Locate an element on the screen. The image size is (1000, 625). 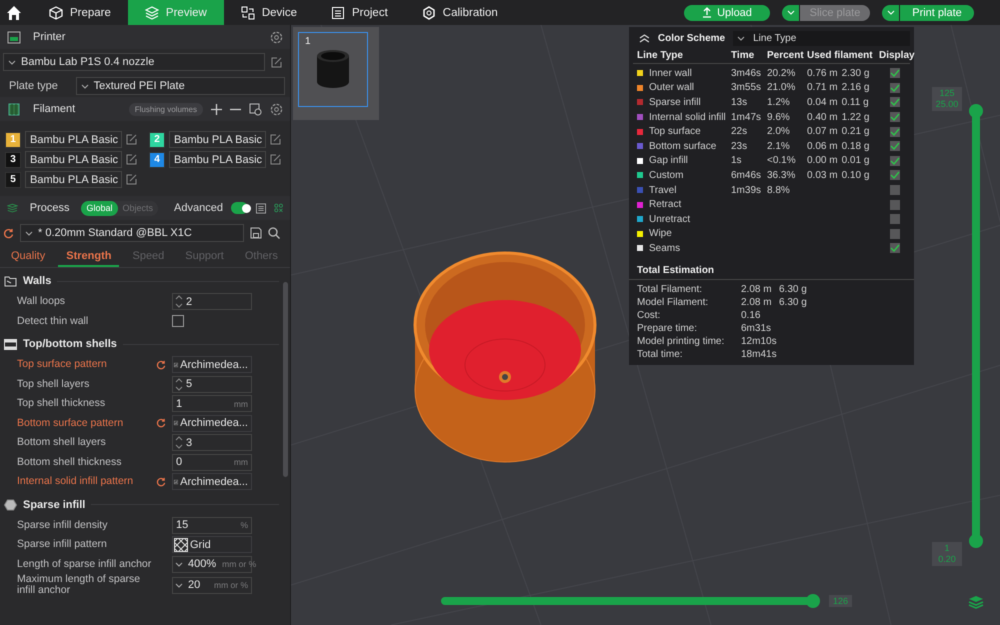
setting-label: Internal solid infill pattern is located at coordinates (75, 482).